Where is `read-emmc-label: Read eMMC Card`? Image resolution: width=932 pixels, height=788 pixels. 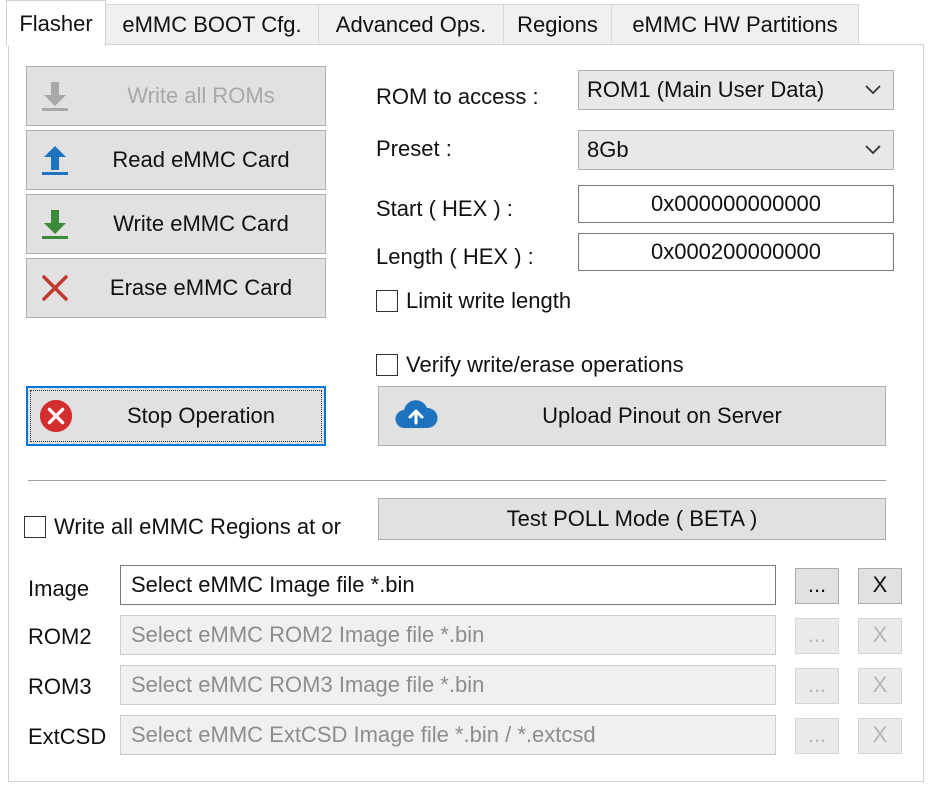
read-emmc-label: Read eMMC Card is located at coordinates (201, 159).